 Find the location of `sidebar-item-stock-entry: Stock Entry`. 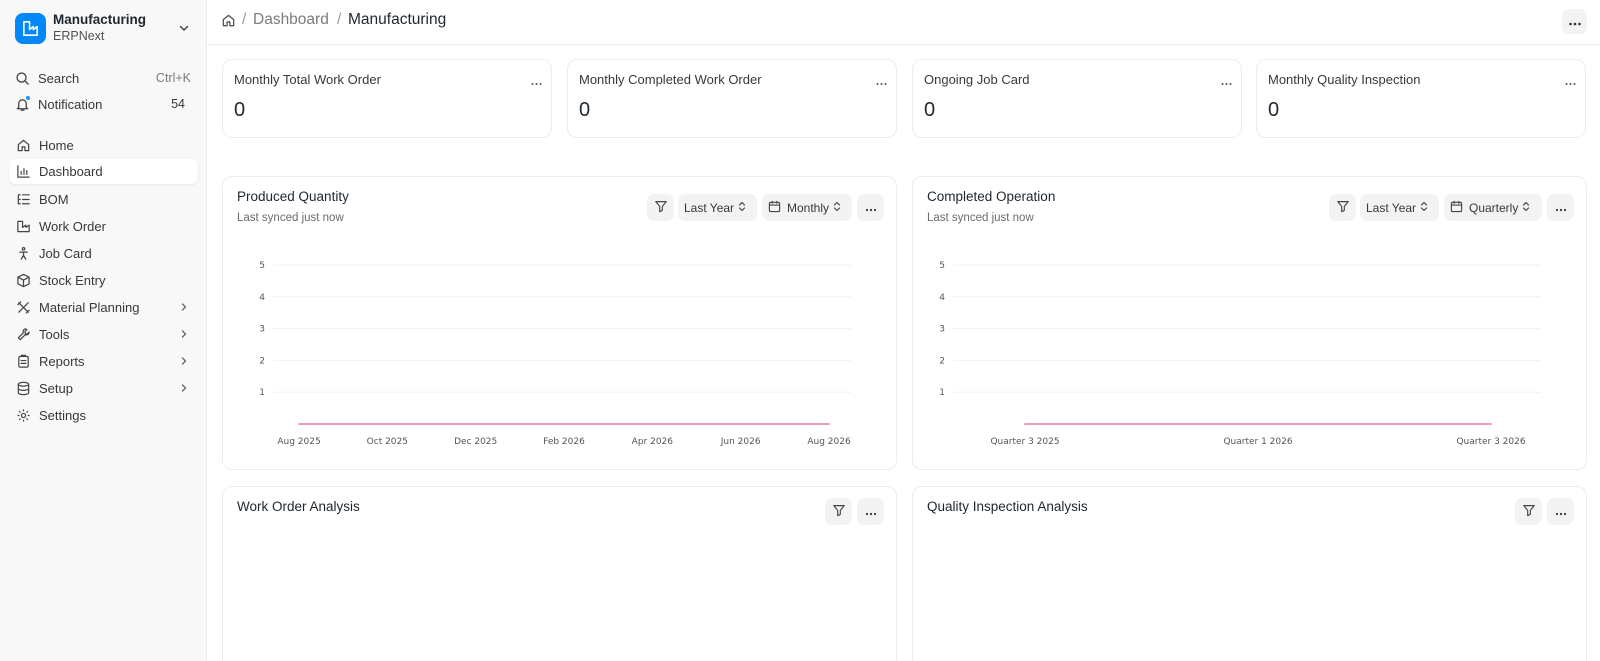

sidebar-item-stock-entry: Stock Entry is located at coordinates (103, 280).